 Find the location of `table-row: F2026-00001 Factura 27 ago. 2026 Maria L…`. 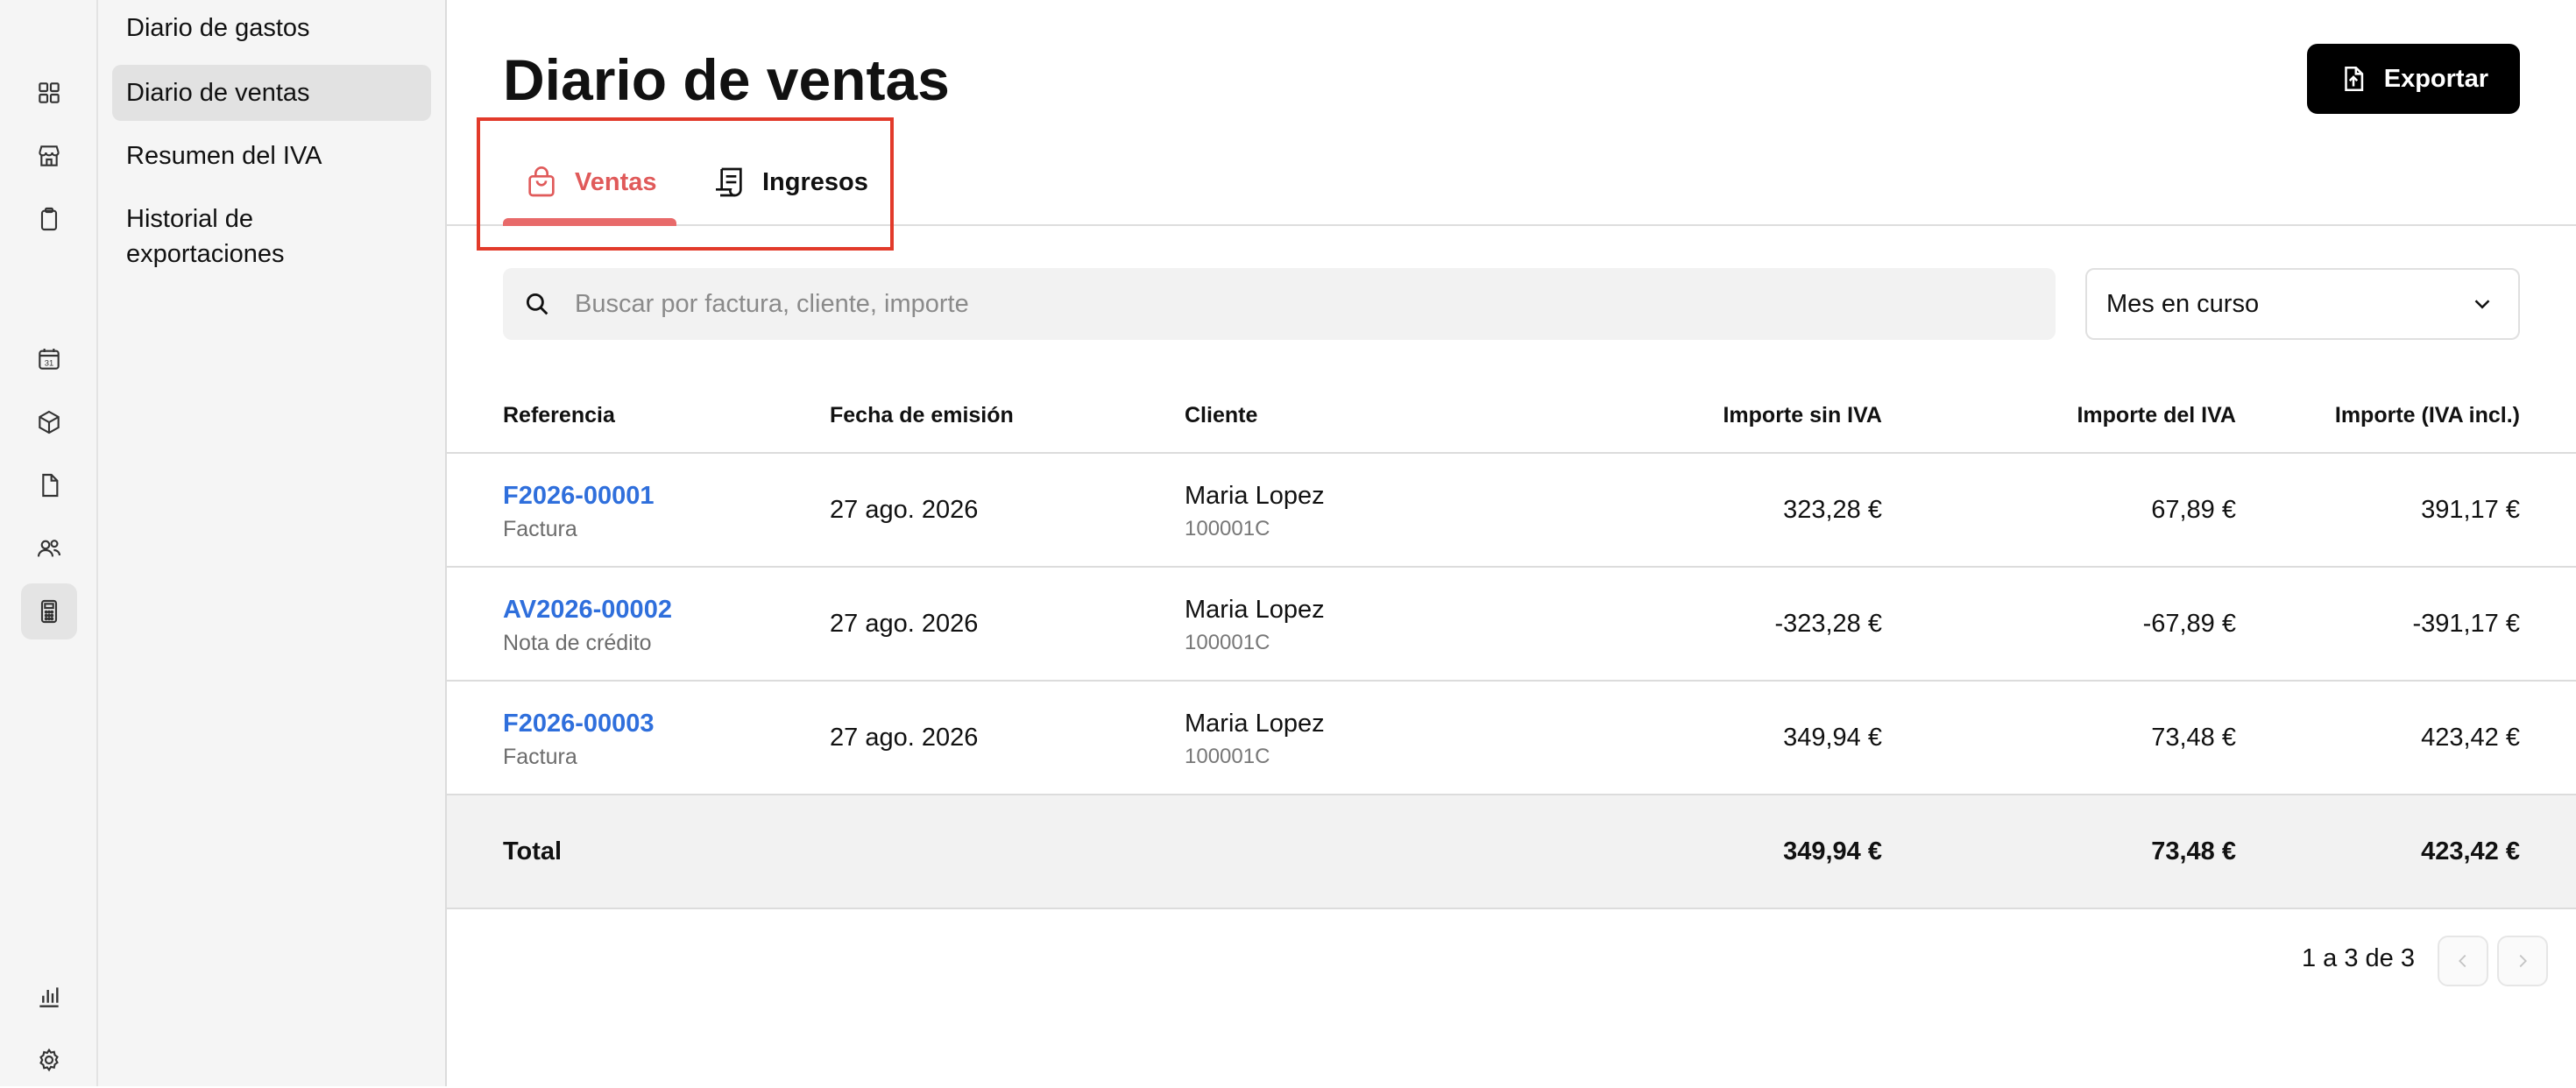

table-row: F2026-00001 Factura 27 ago. 2026 Maria L… is located at coordinates (1511, 511).